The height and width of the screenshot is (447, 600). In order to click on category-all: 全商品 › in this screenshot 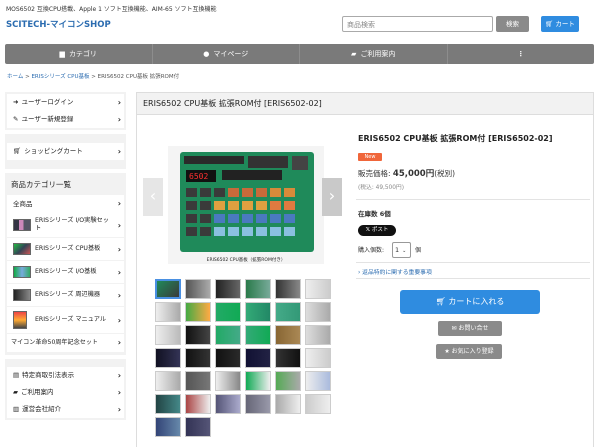, I will do `click(65, 204)`.